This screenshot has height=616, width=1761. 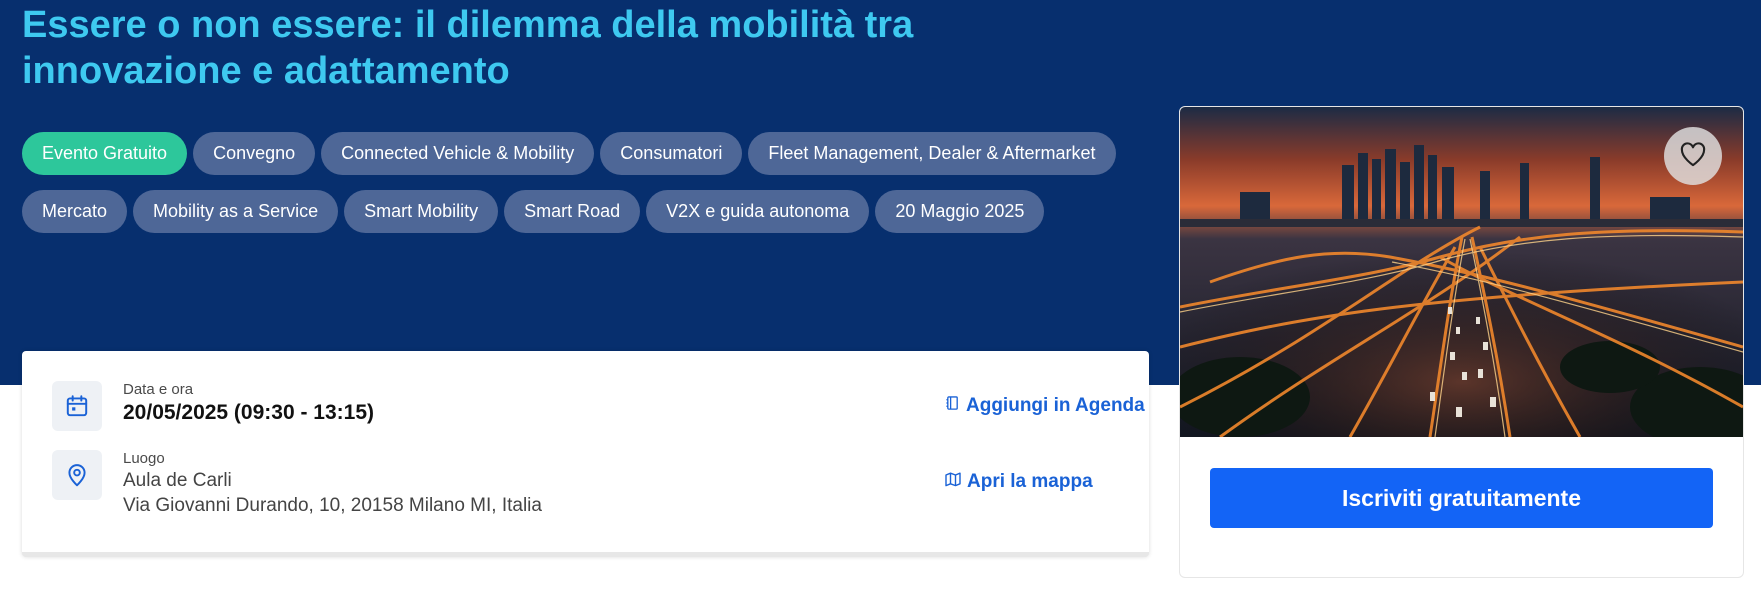 I want to click on tag-date: 20 Maggio 2025, so click(x=960, y=211).